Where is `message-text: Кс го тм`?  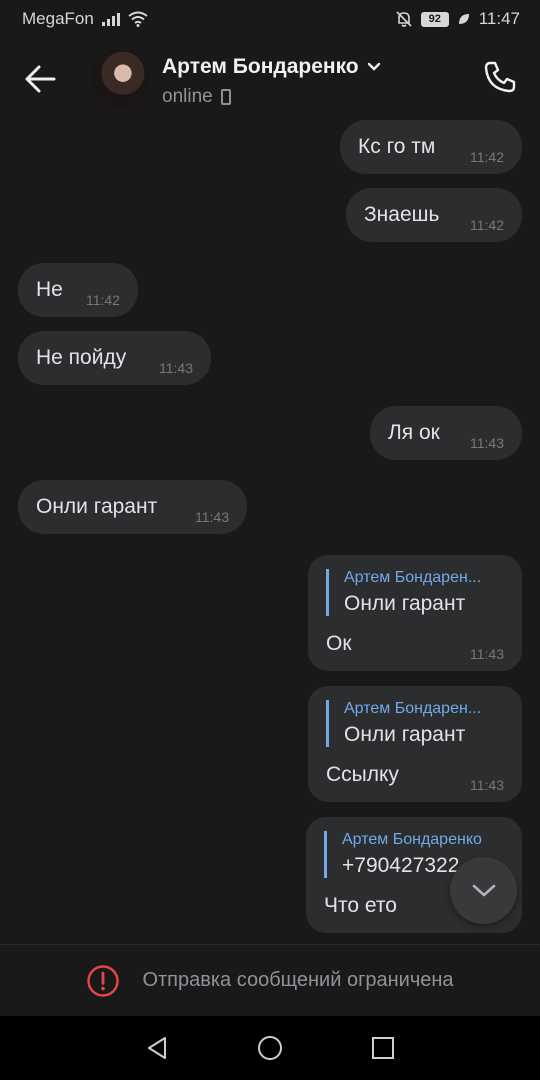 message-text: Кс го тм is located at coordinates (397, 146).